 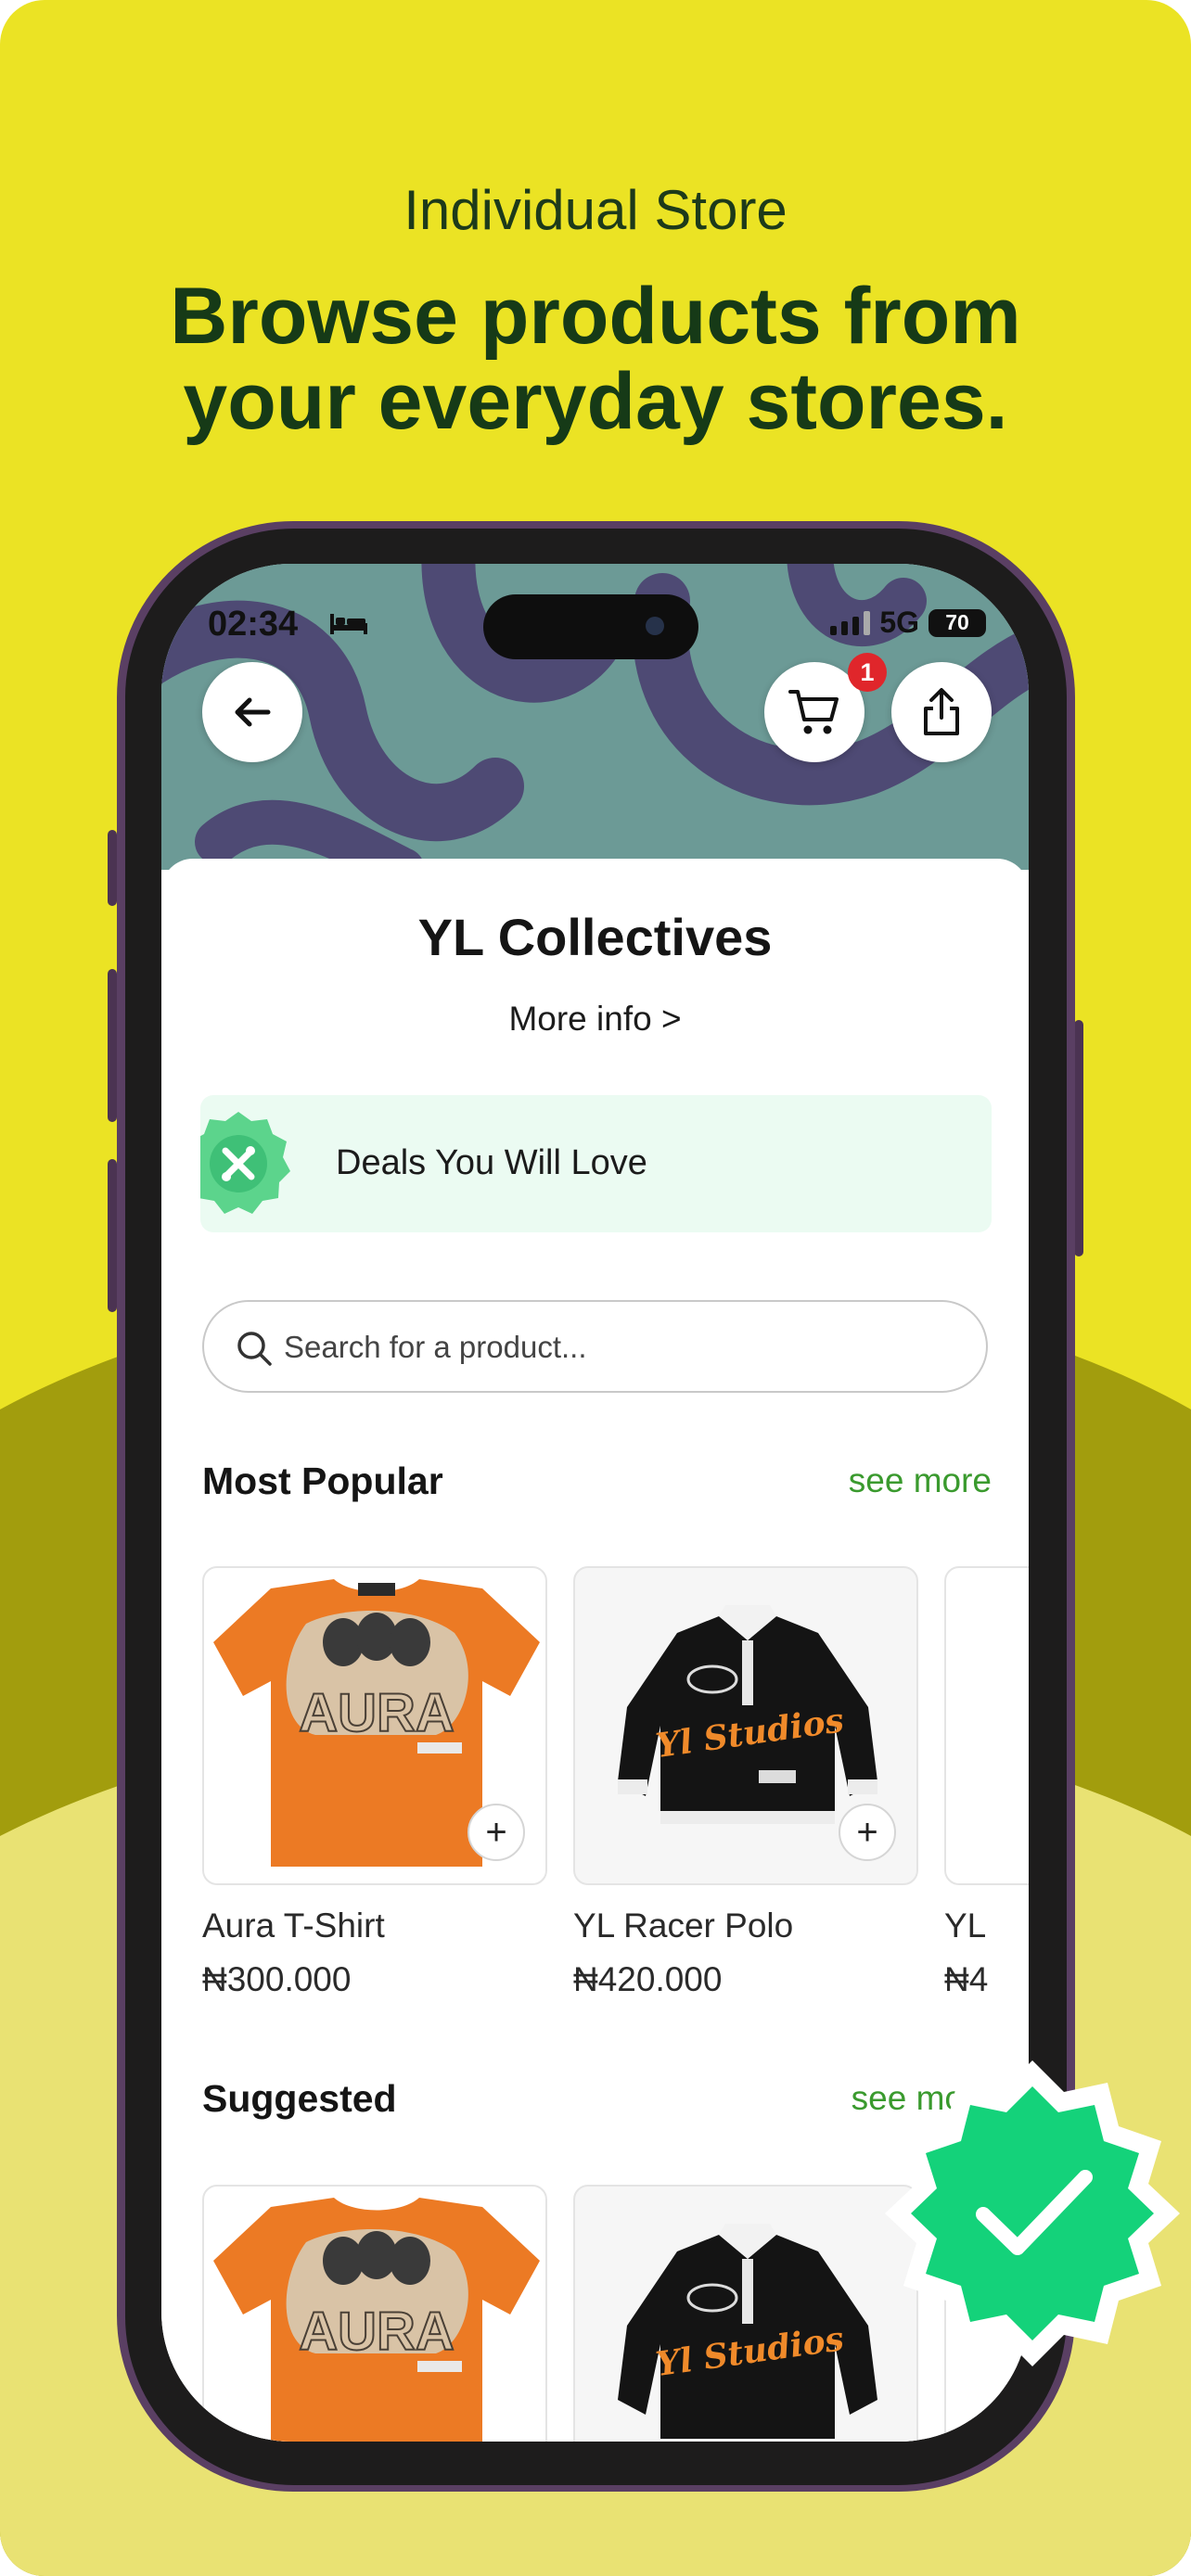 I want to click on aura-tshirt-image: AURA, so click(x=376, y=2320).